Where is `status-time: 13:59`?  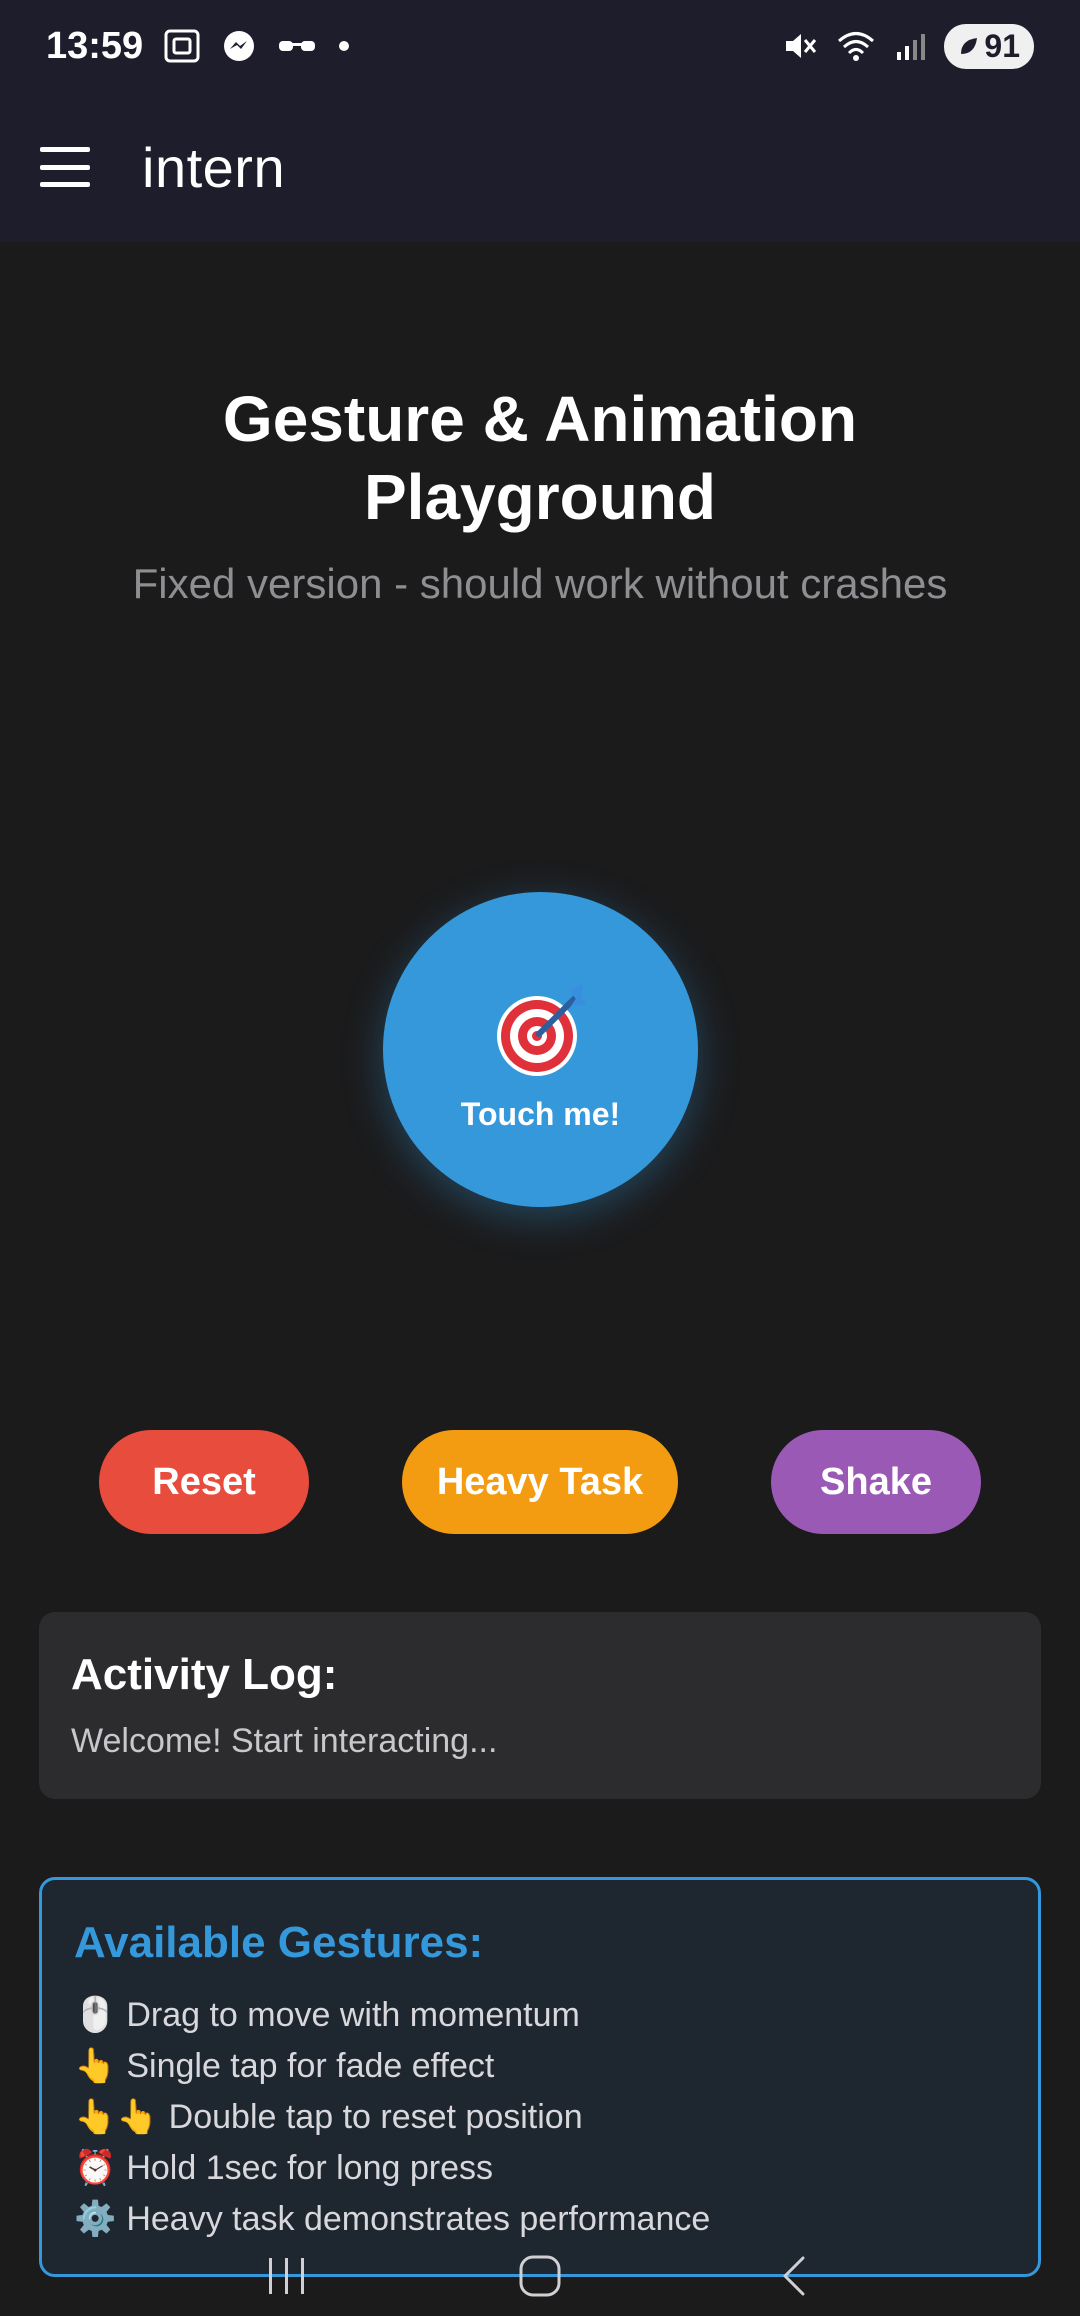 status-time: 13:59 is located at coordinates (95, 45).